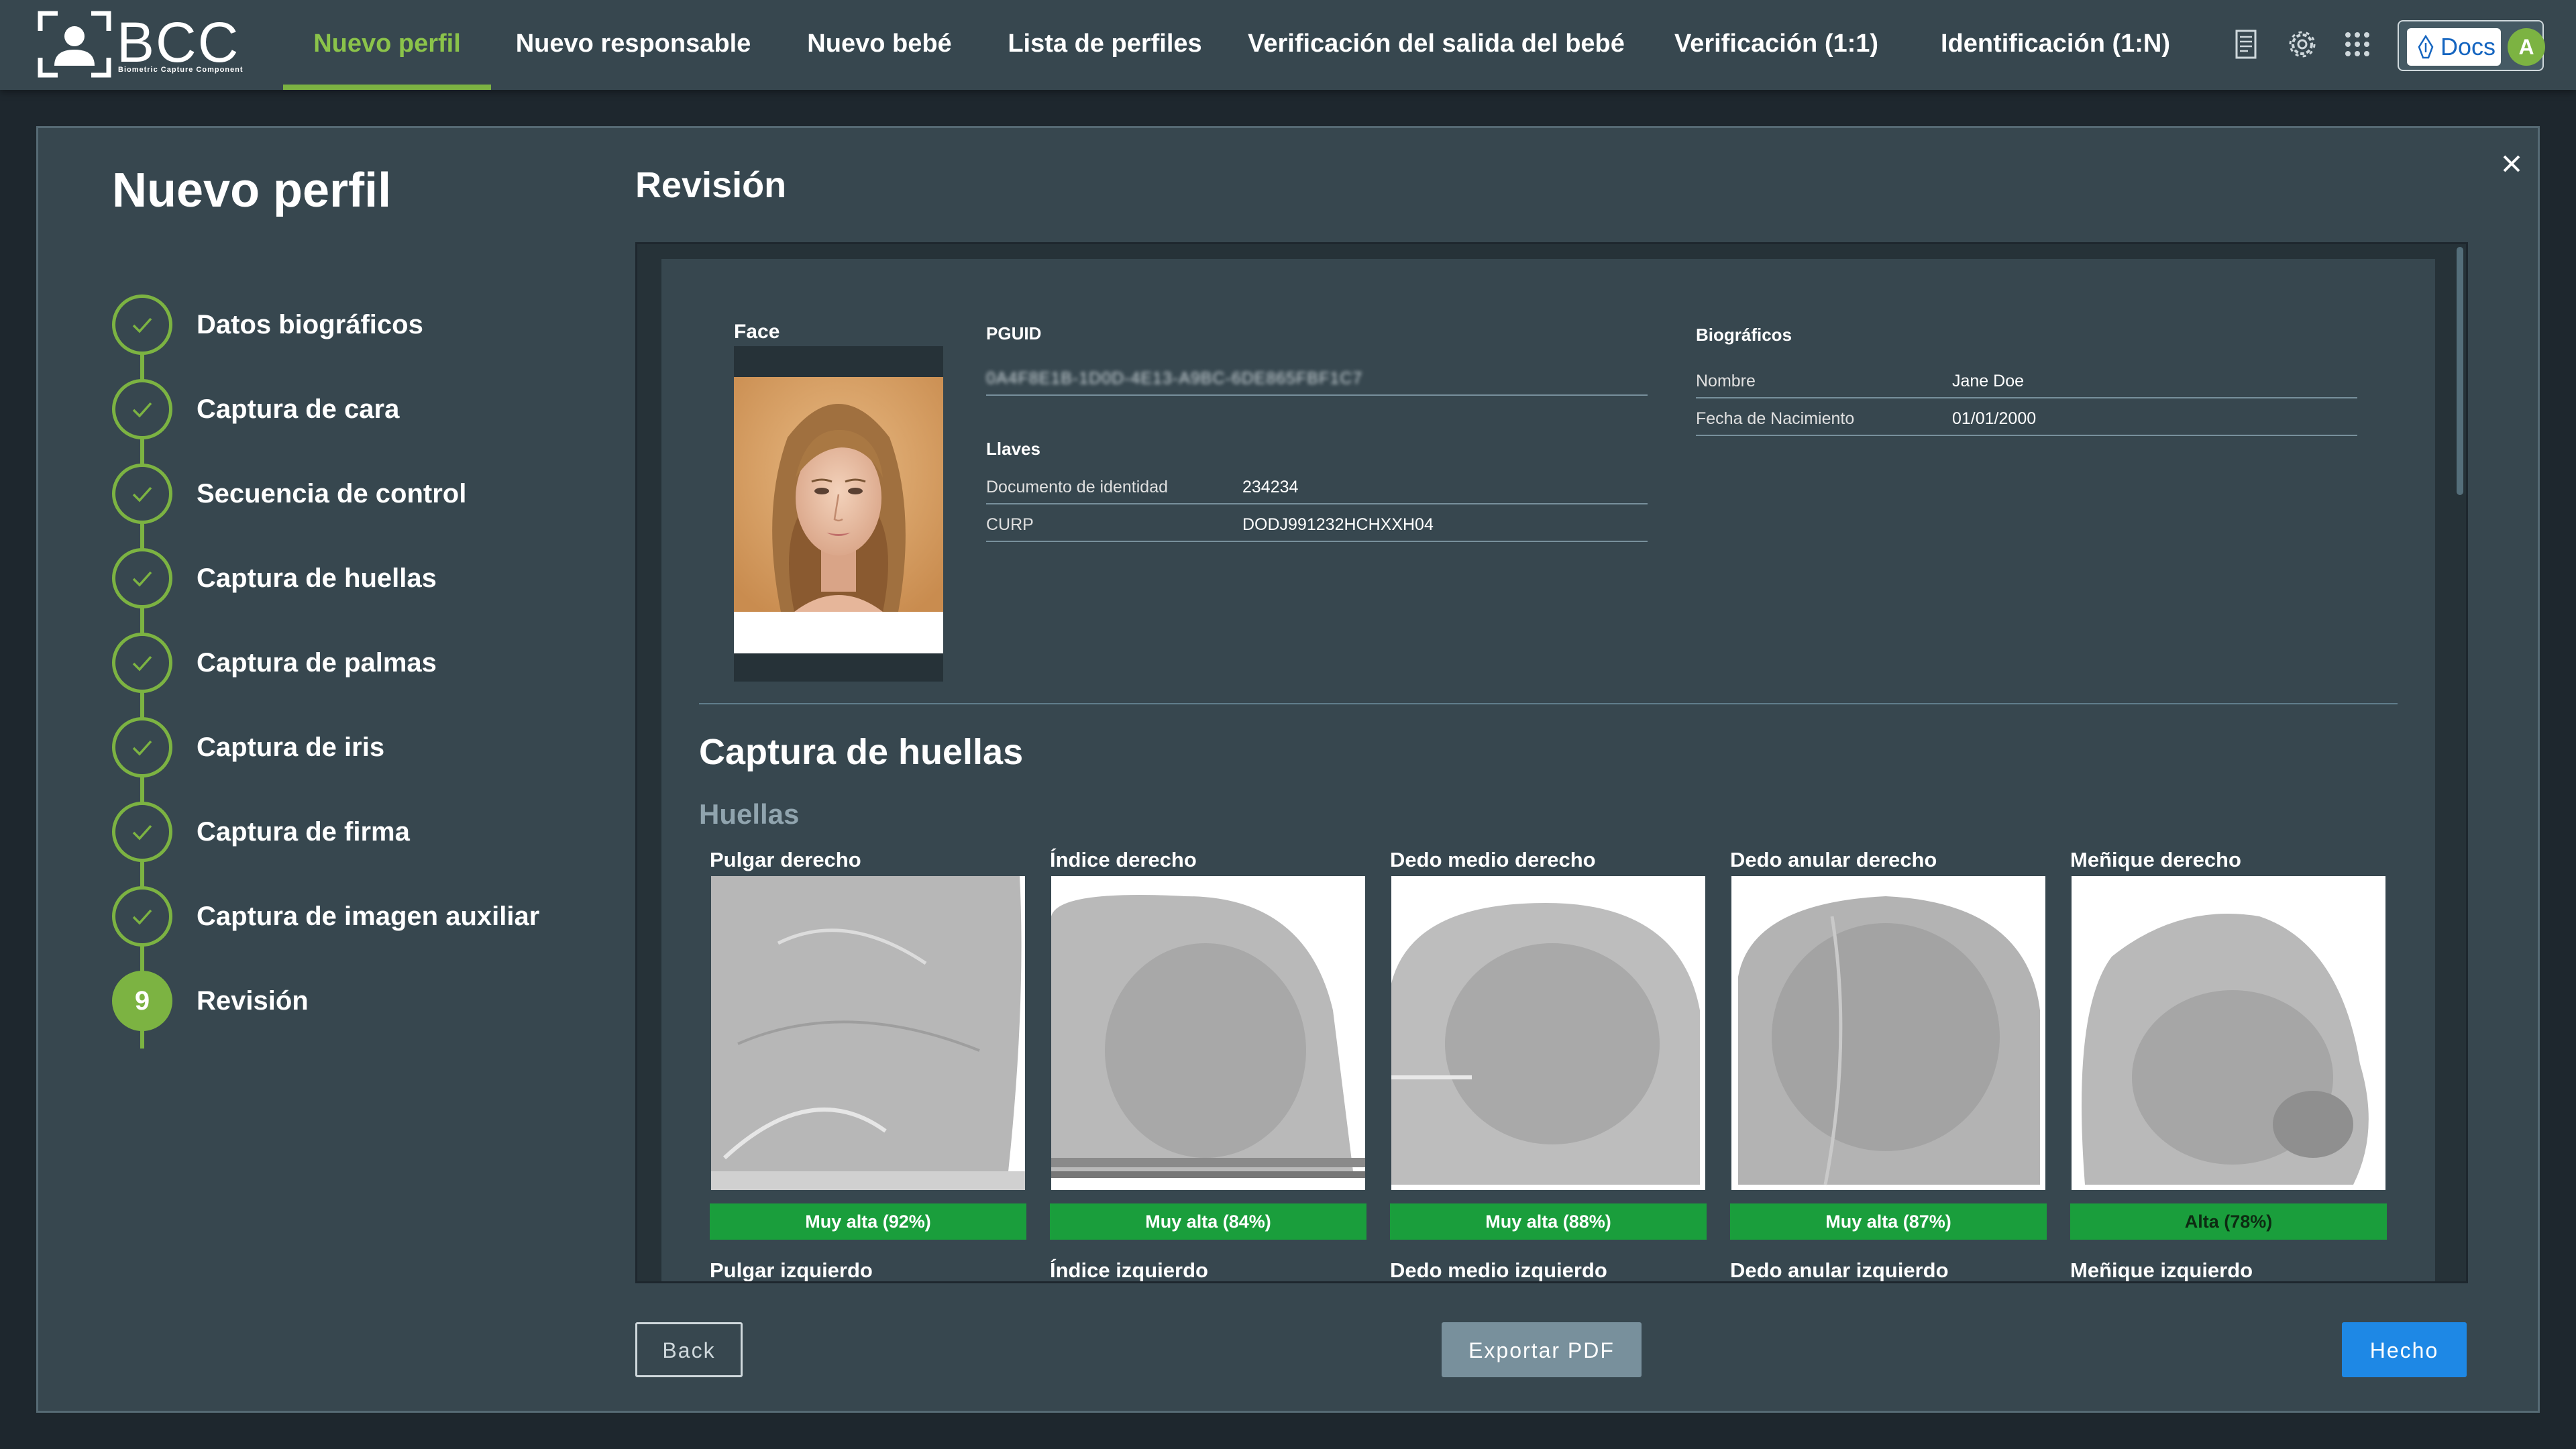 Image resolution: width=2576 pixels, height=1449 pixels. Describe the element at coordinates (178, 42) in the screenshot. I see `logo-text: BCC` at that location.